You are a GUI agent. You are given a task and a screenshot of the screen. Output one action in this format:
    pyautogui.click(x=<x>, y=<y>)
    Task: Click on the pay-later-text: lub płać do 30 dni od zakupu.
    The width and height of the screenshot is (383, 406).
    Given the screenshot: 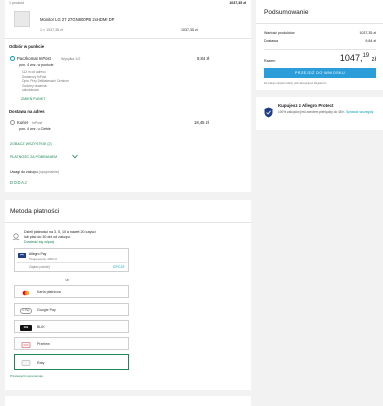 What is the action you would take?
    pyautogui.click(x=47, y=237)
    